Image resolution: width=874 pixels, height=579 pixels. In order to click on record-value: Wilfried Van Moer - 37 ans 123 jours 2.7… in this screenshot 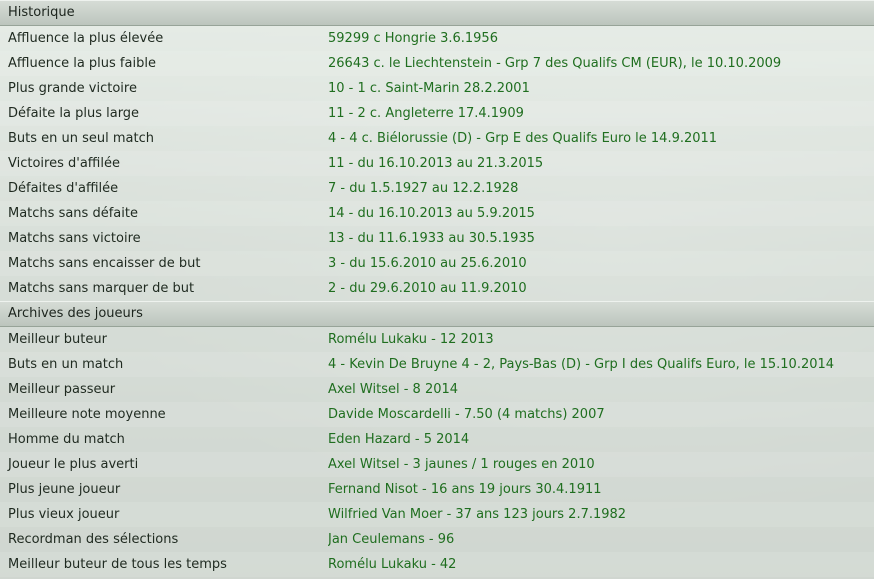, I will do `click(477, 514)`.